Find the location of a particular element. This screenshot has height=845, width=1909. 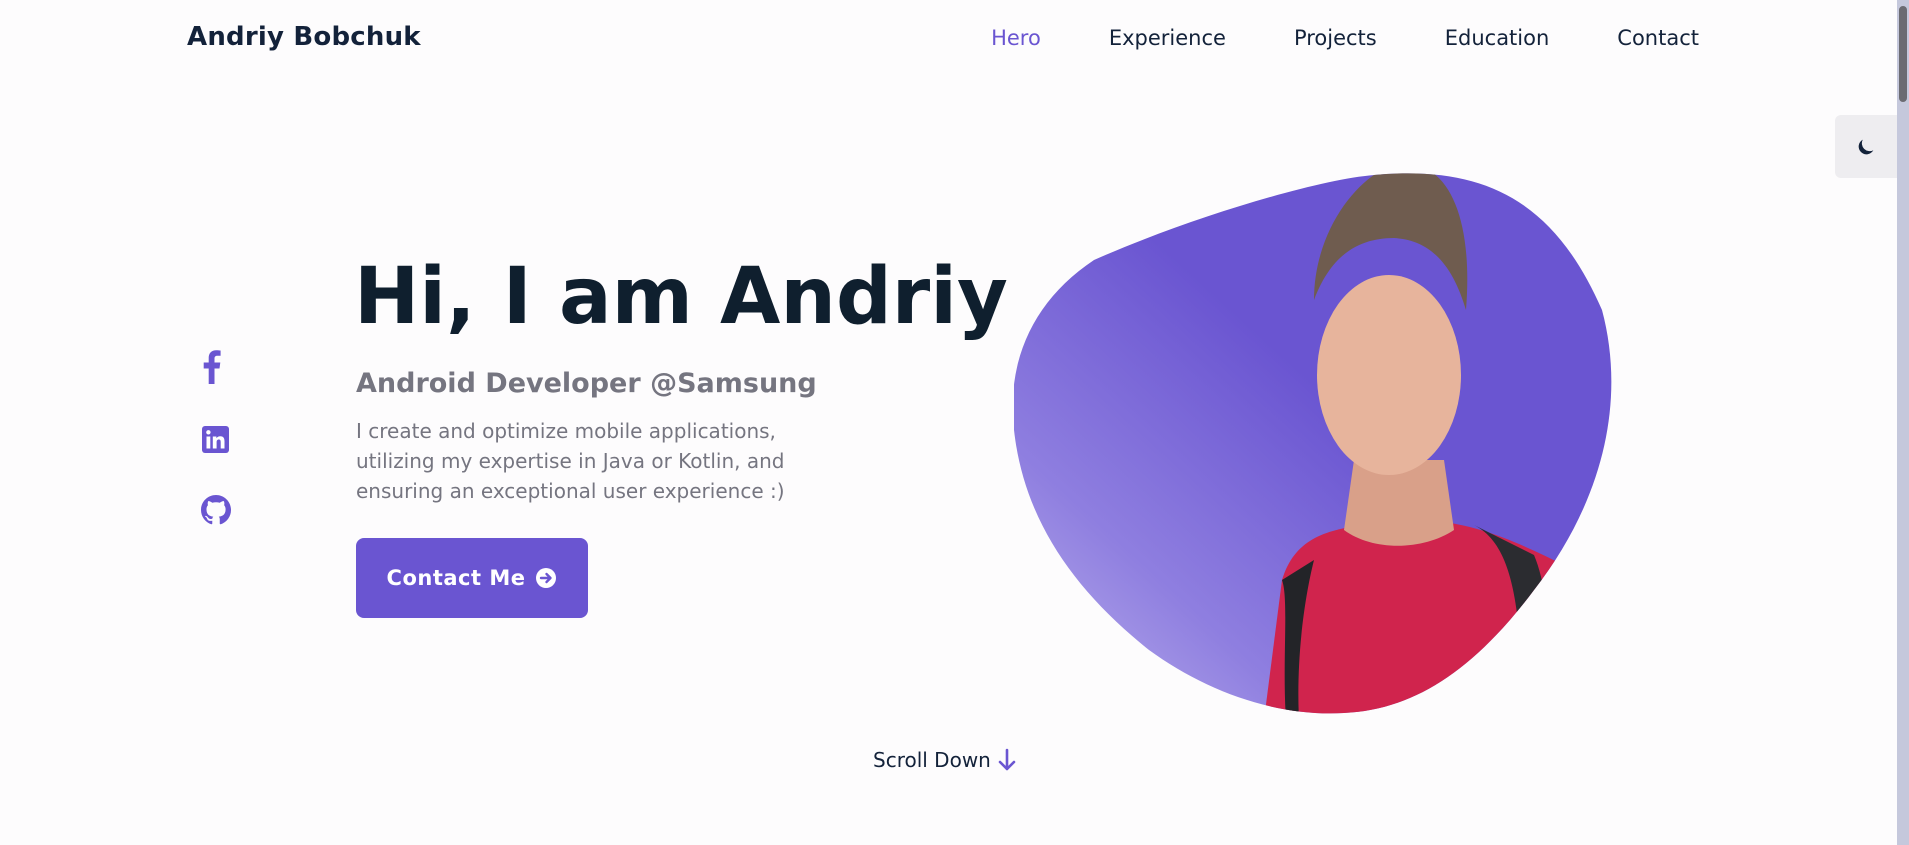

scroll-down-link: Scroll Down is located at coordinates (945, 760).